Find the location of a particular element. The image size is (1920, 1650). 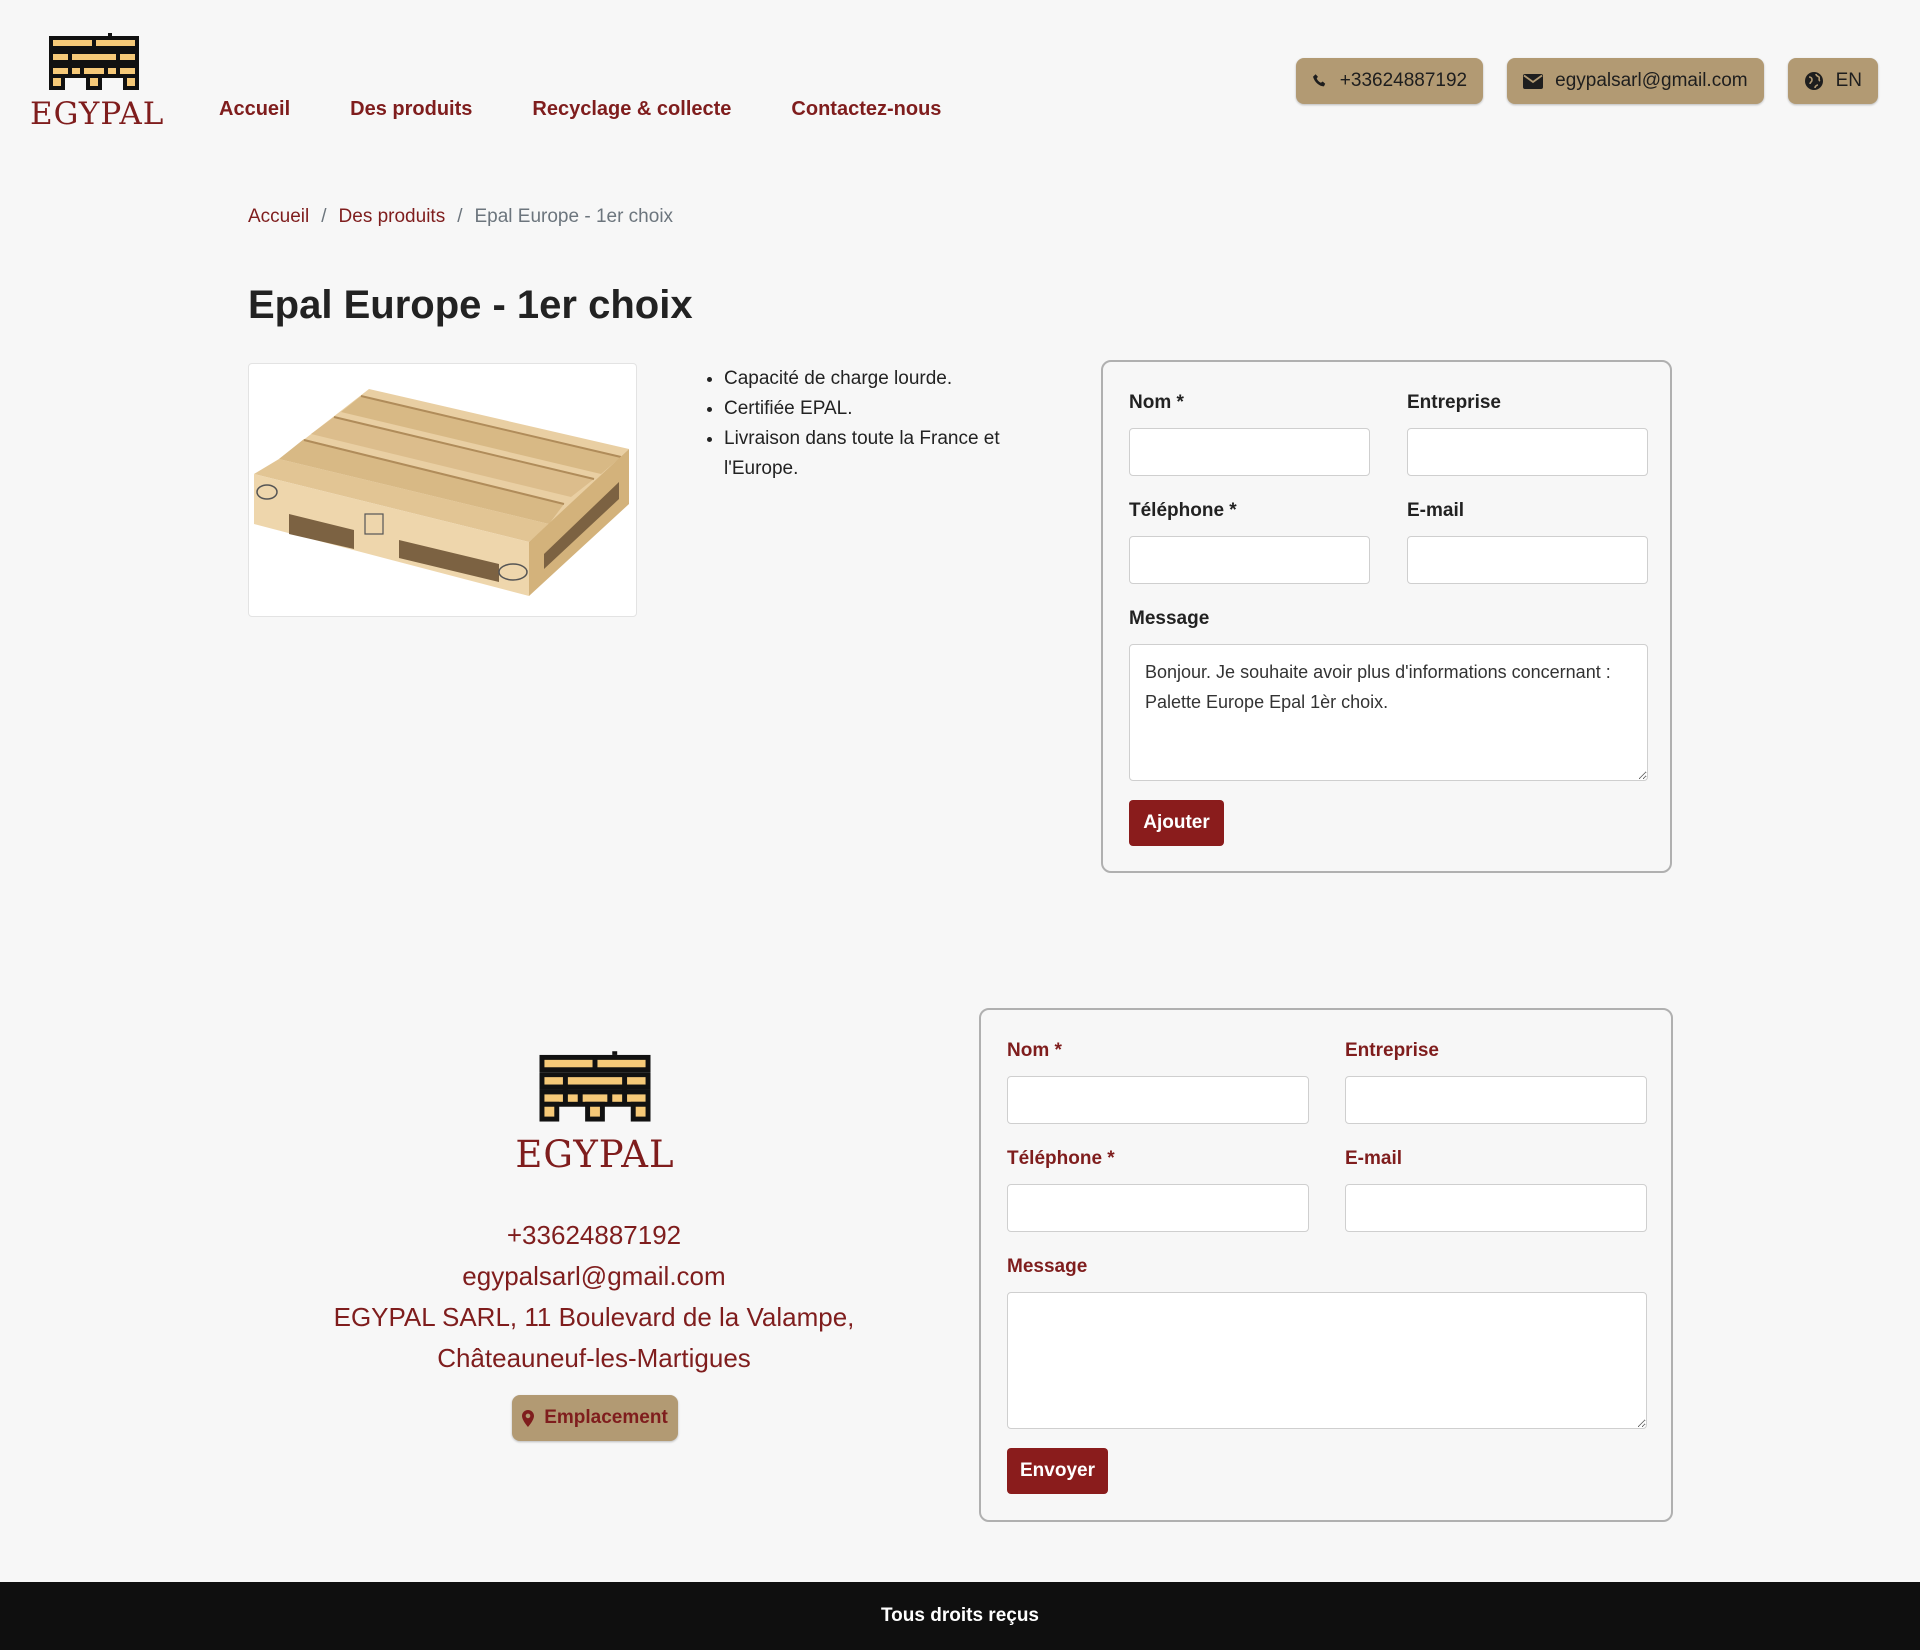

map-marker-icon is located at coordinates (528, 1418).